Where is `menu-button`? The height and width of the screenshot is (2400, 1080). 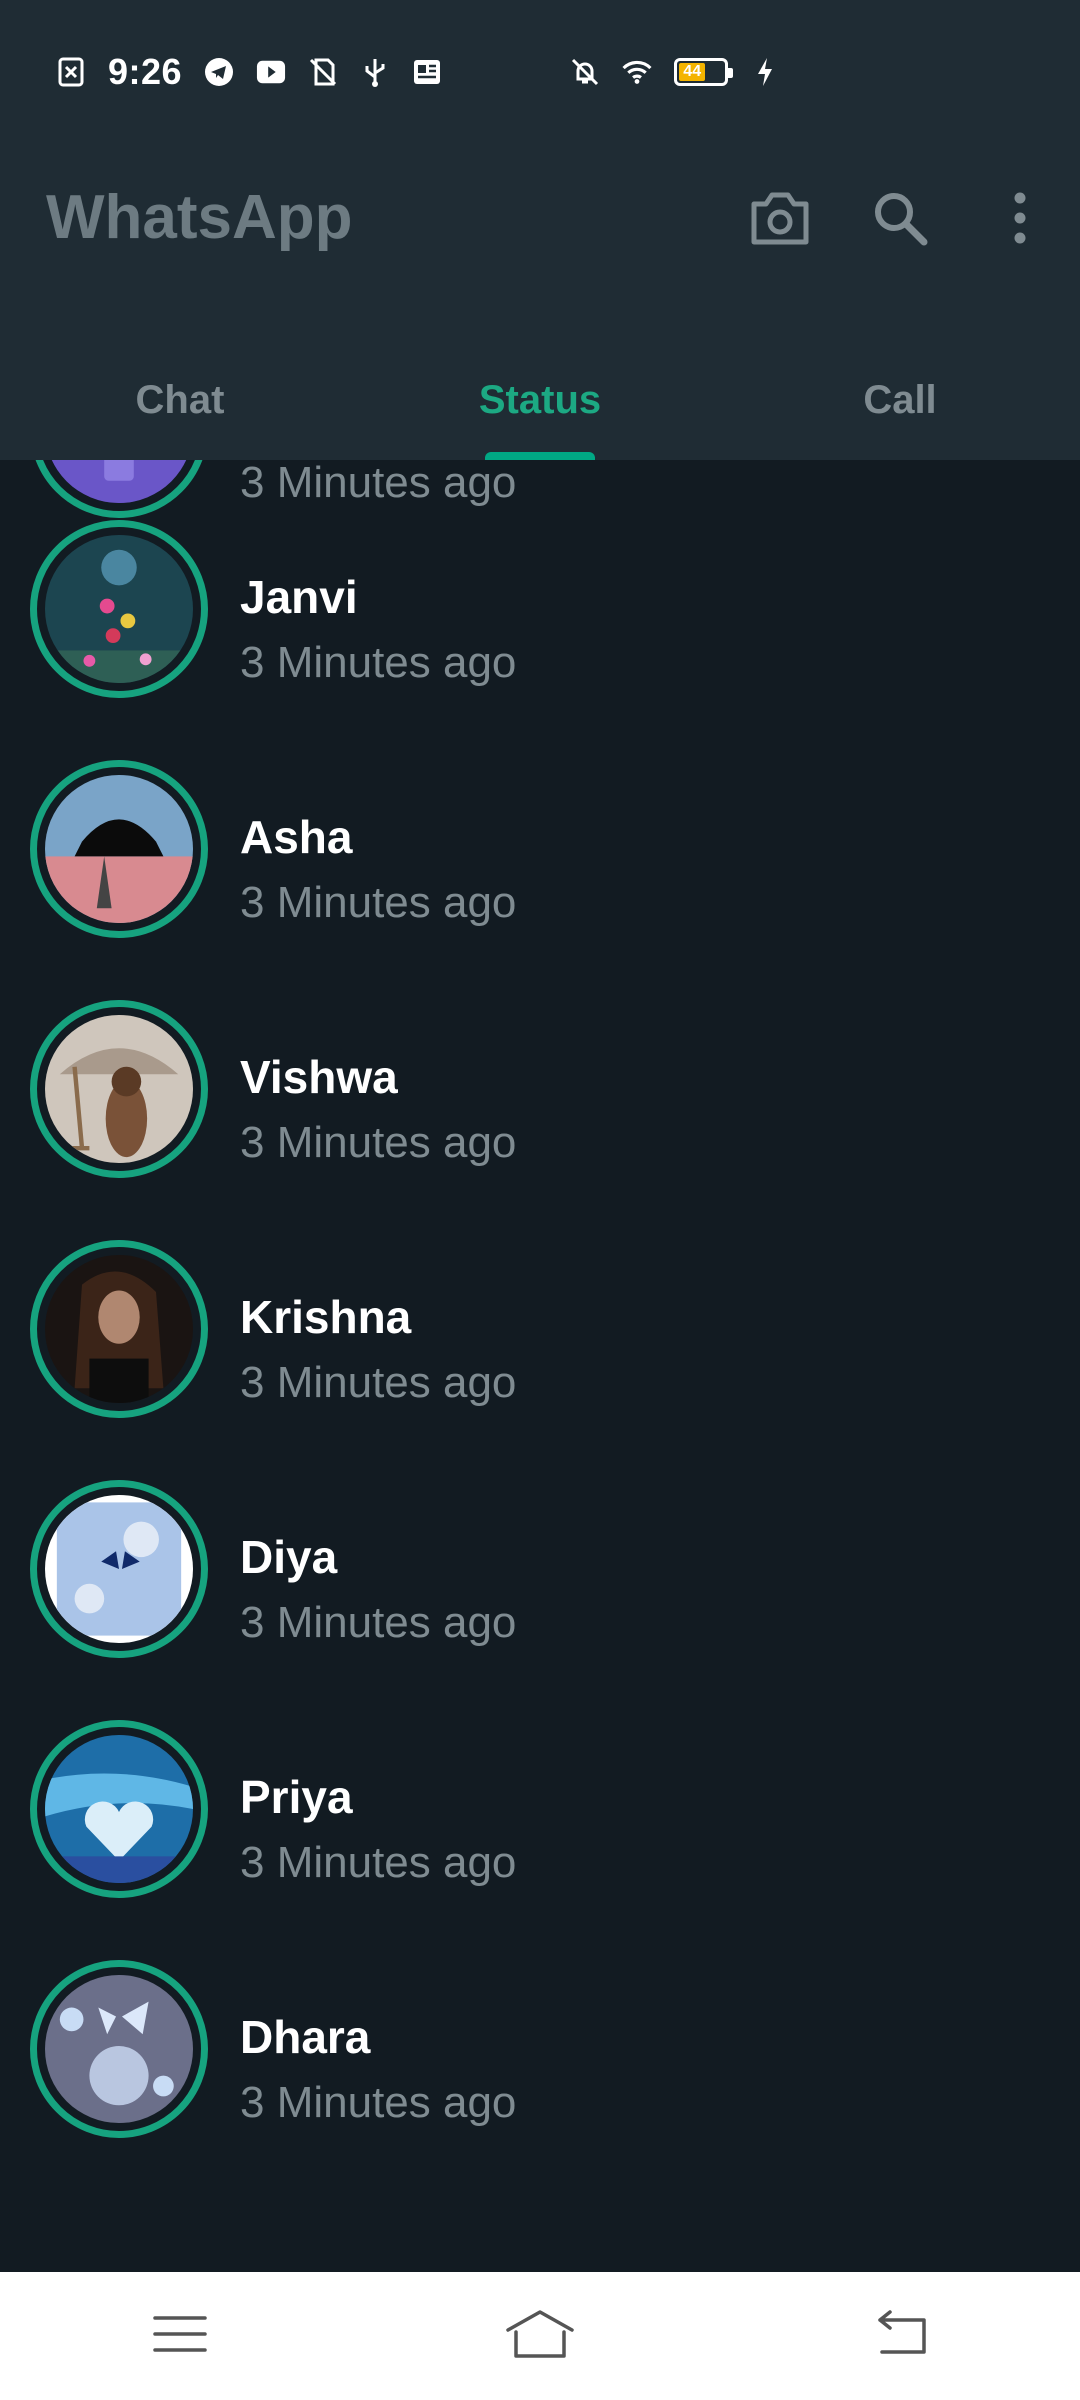
menu-button is located at coordinates (180, 2336).